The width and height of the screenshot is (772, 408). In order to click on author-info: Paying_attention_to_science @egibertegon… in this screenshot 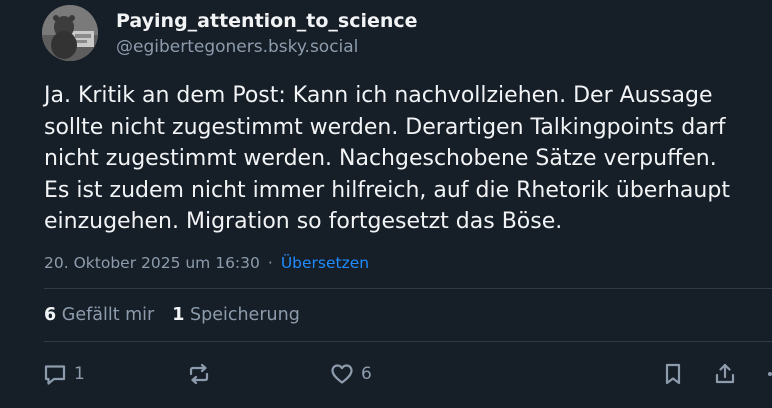, I will do `click(267, 34)`.